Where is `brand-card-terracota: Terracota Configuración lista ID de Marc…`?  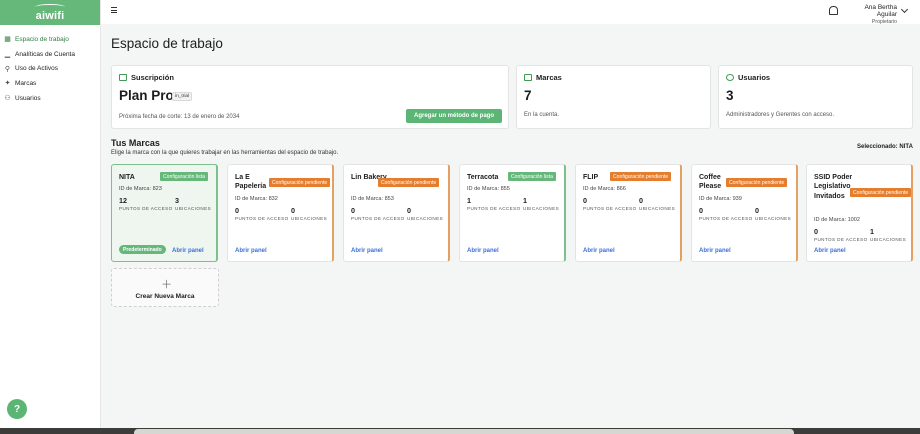 brand-card-terracota: Terracota Configuración lista ID de Marc… is located at coordinates (512, 213).